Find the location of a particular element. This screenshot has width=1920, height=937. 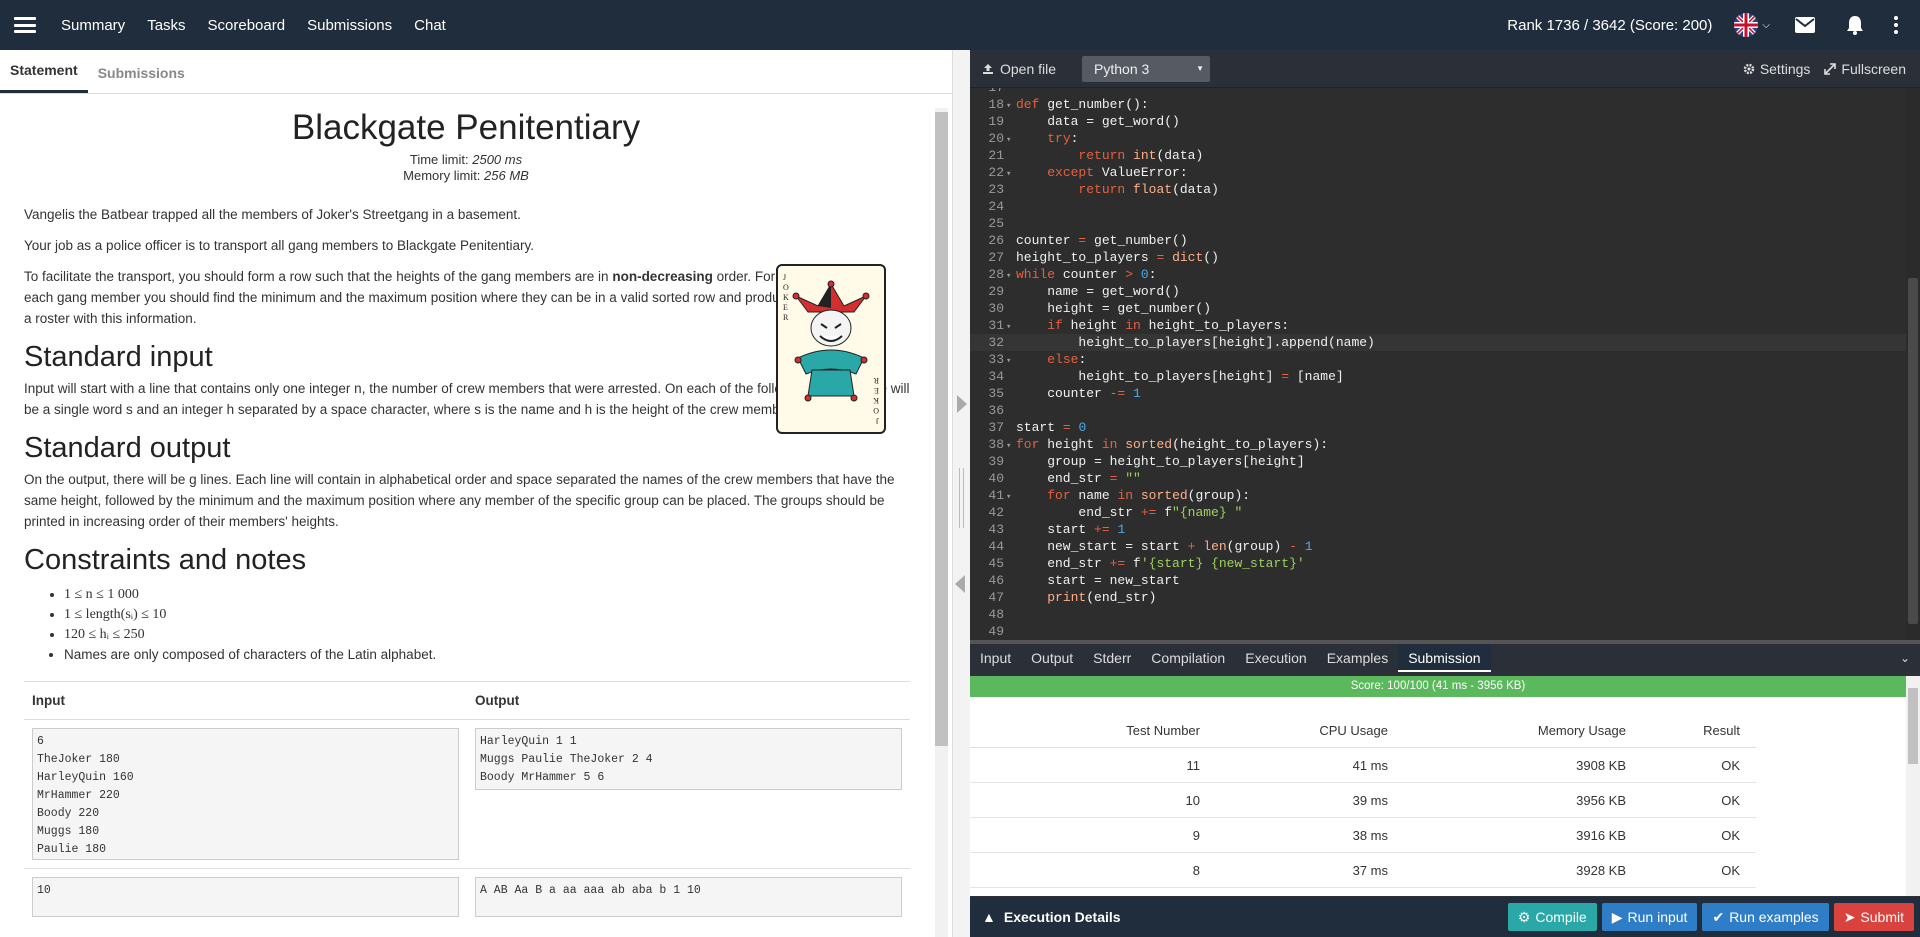

time-limit-label: Time limit: is located at coordinates (441, 159).